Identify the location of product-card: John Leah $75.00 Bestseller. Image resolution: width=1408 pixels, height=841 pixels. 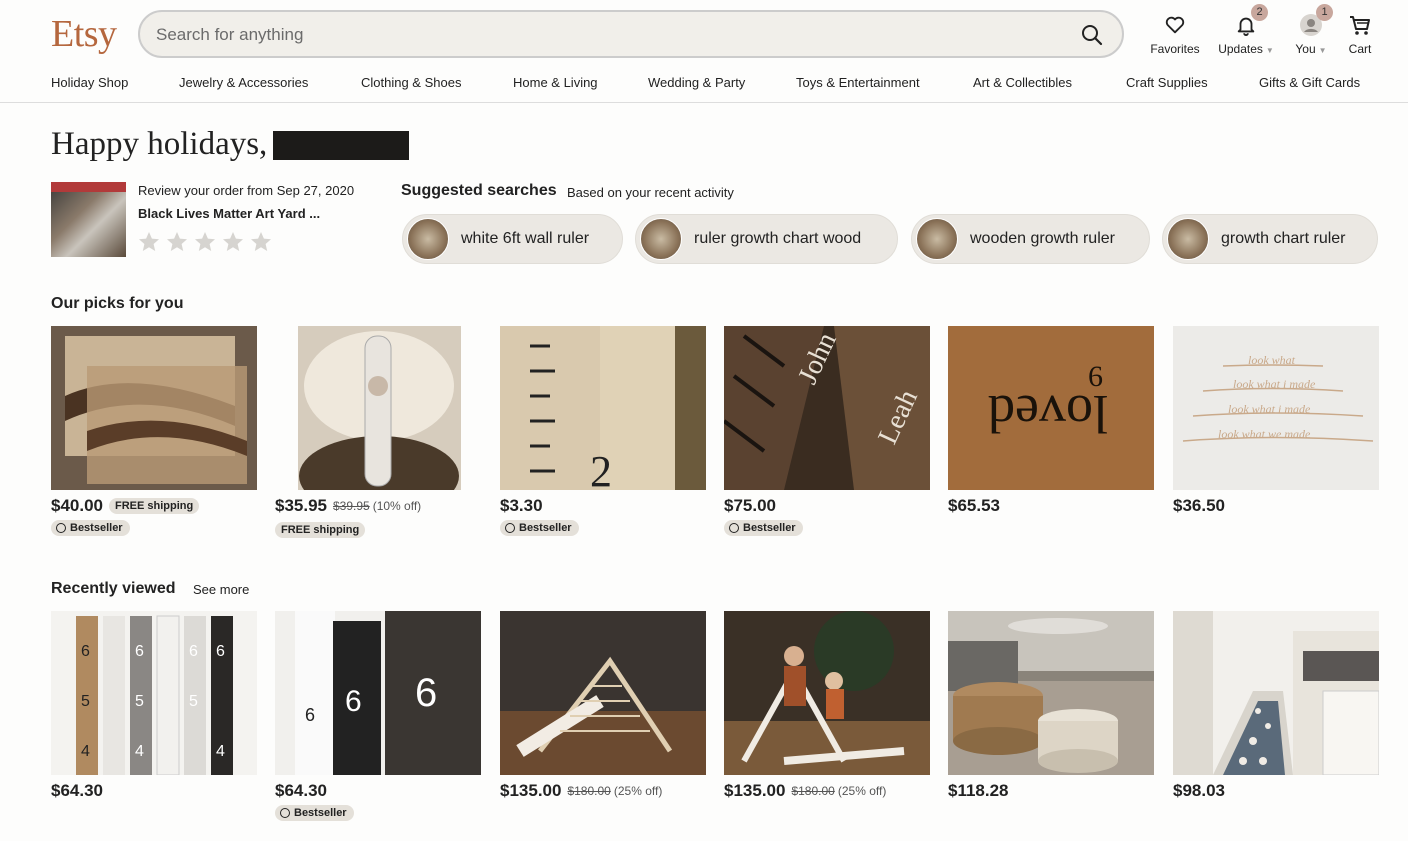
(827, 432).